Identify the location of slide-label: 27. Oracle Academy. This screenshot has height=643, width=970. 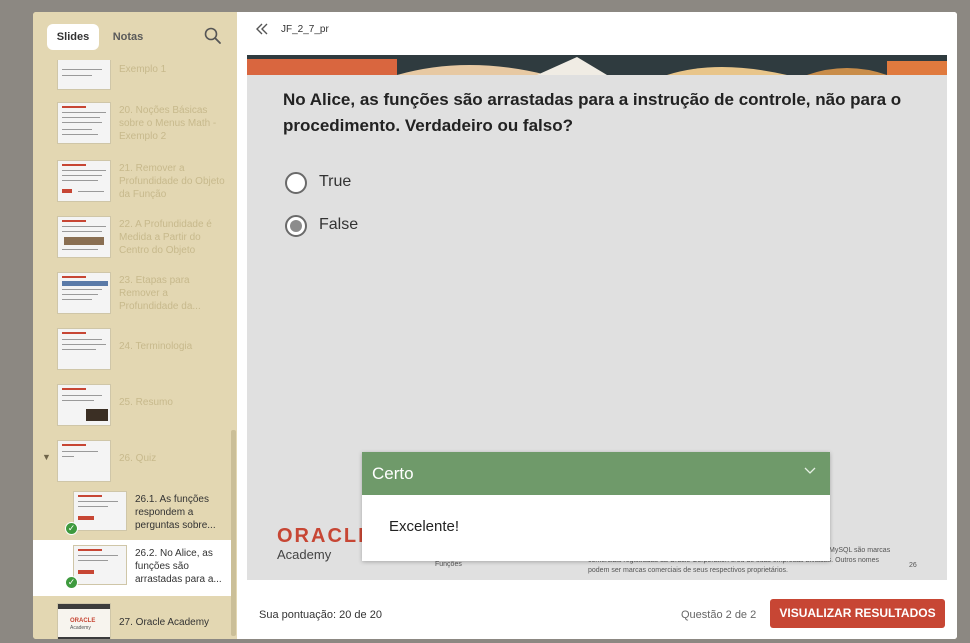
(164, 622).